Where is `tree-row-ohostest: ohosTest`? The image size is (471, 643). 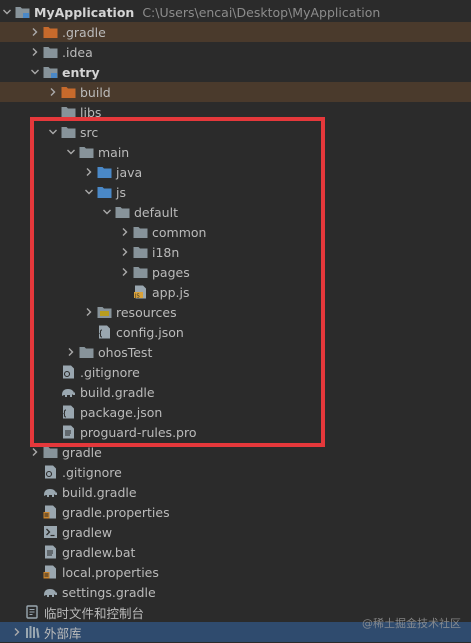
tree-row-ohostest: ohosTest is located at coordinates (235, 352).